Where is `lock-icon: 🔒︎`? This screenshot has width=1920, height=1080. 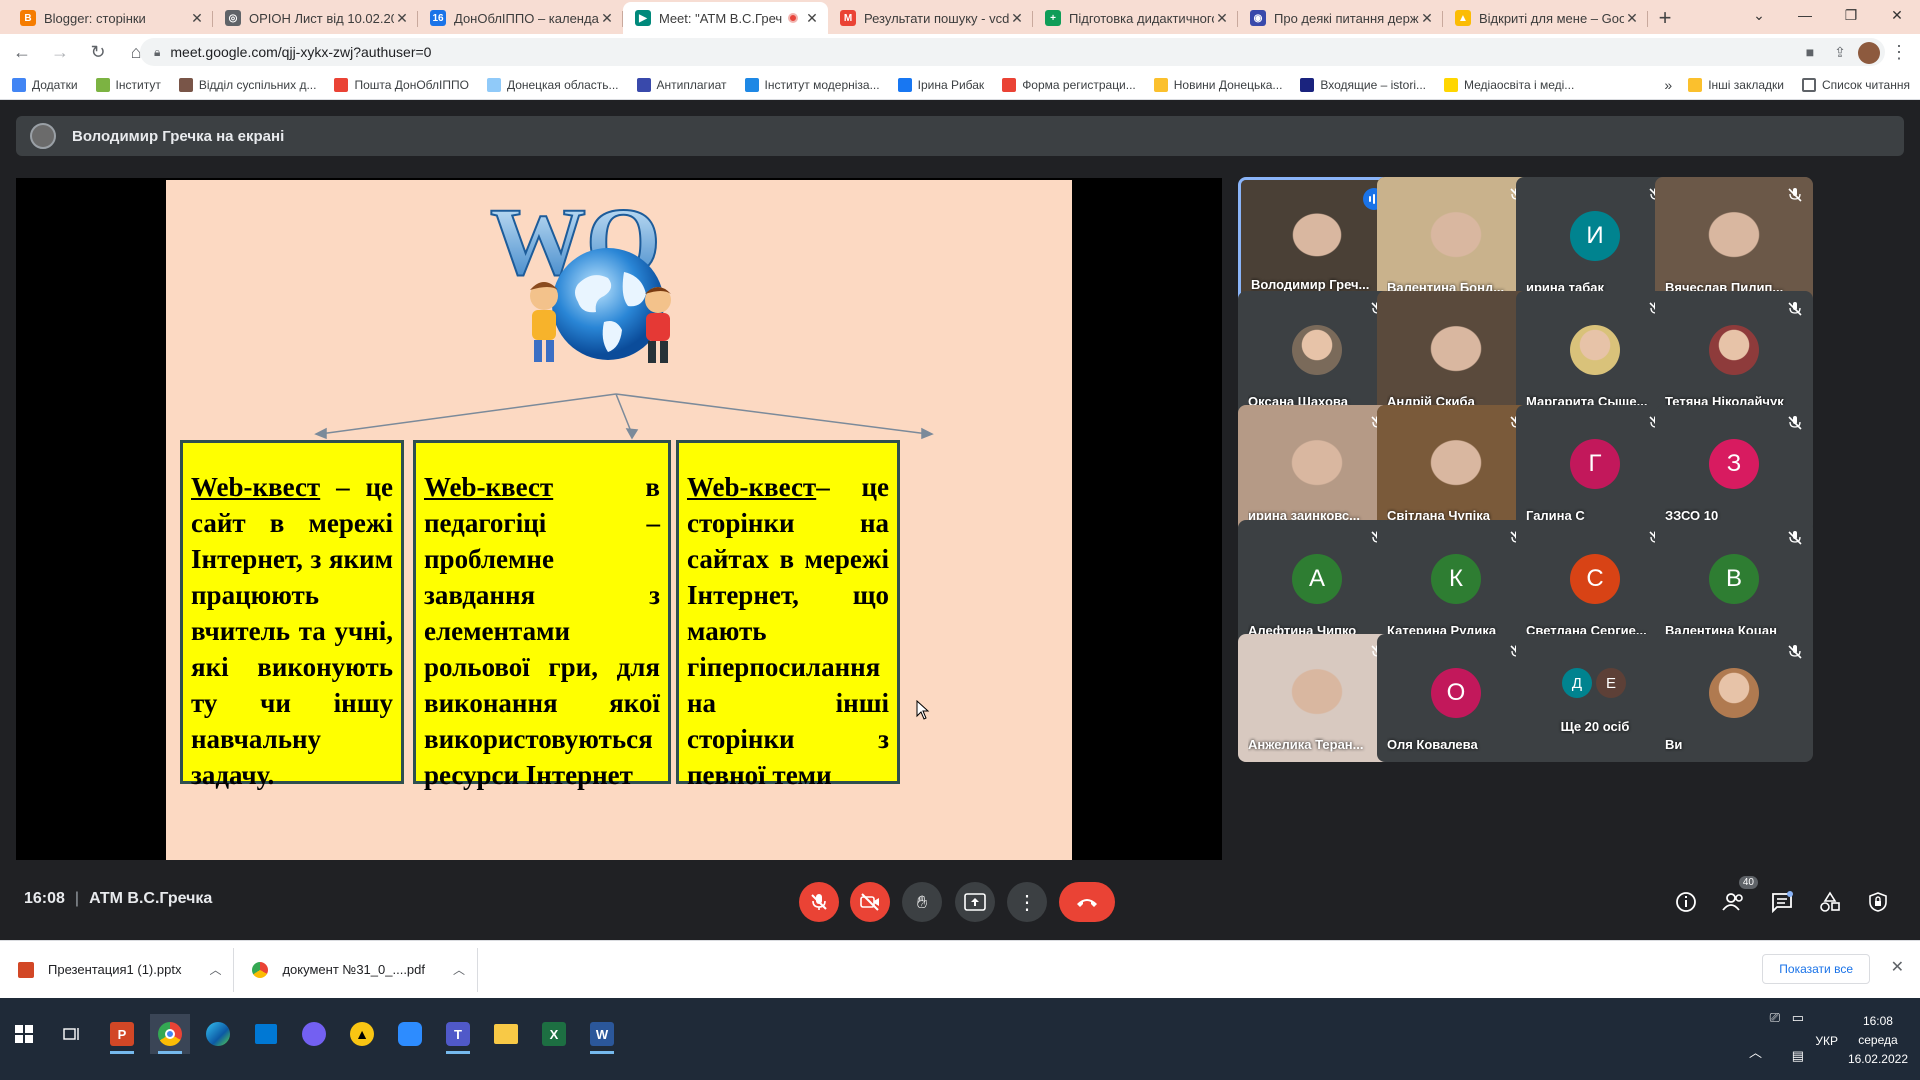 lock-icon: 🔒︎ is located at coordinates (157, 52).